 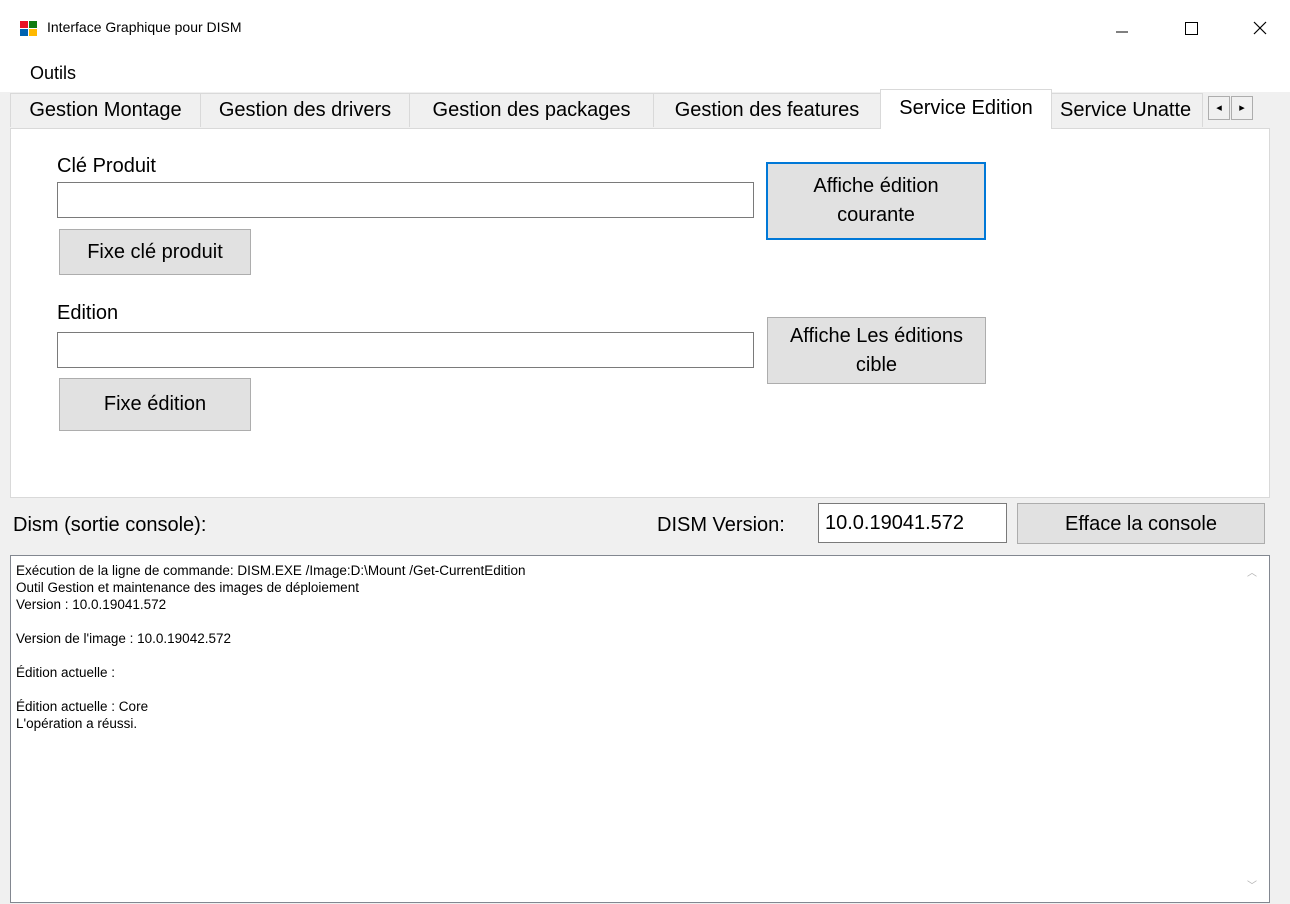 I want to click on maximize-button, so click(x=1191, y=28).